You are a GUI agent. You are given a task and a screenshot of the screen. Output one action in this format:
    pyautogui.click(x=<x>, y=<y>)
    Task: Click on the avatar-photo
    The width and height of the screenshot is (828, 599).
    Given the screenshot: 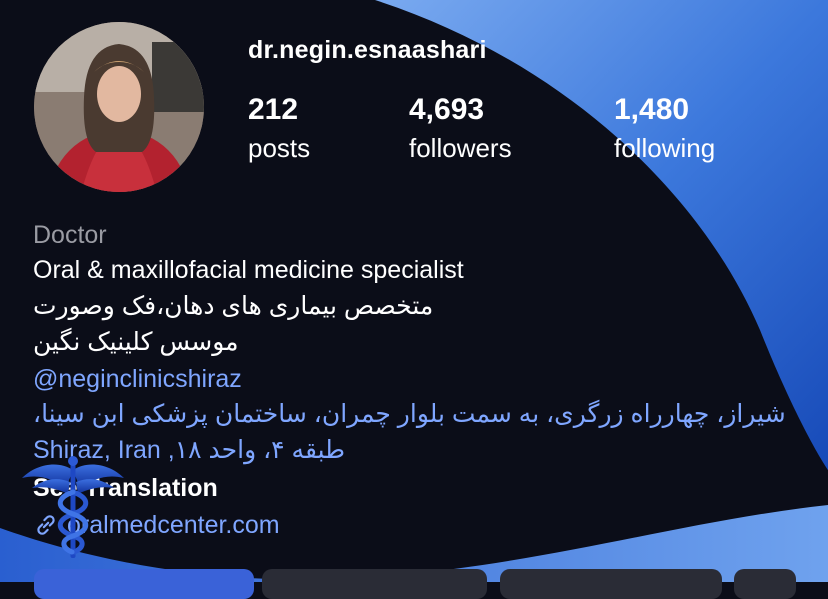 What is the action you would take?
    pyautogui.click(x=119, y=107)
    